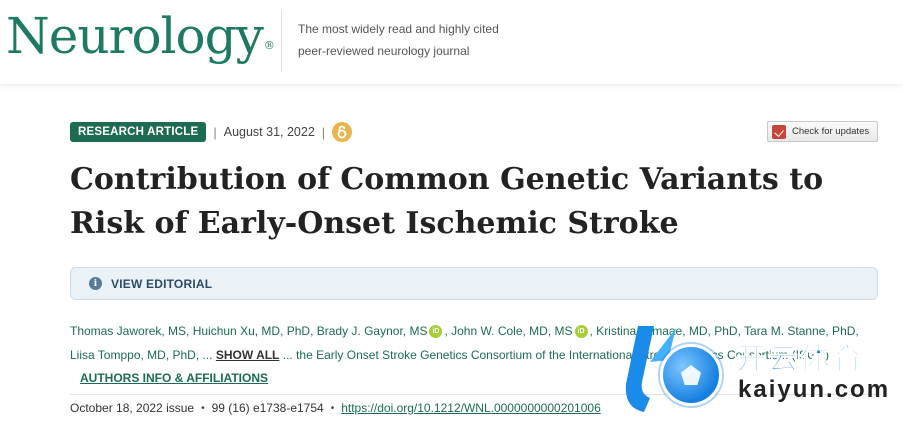 The height and width of the screenshot is (423, 903). I want to click on watermark-overlay: 开云体育 kaiyun.com, so click(760, 368).